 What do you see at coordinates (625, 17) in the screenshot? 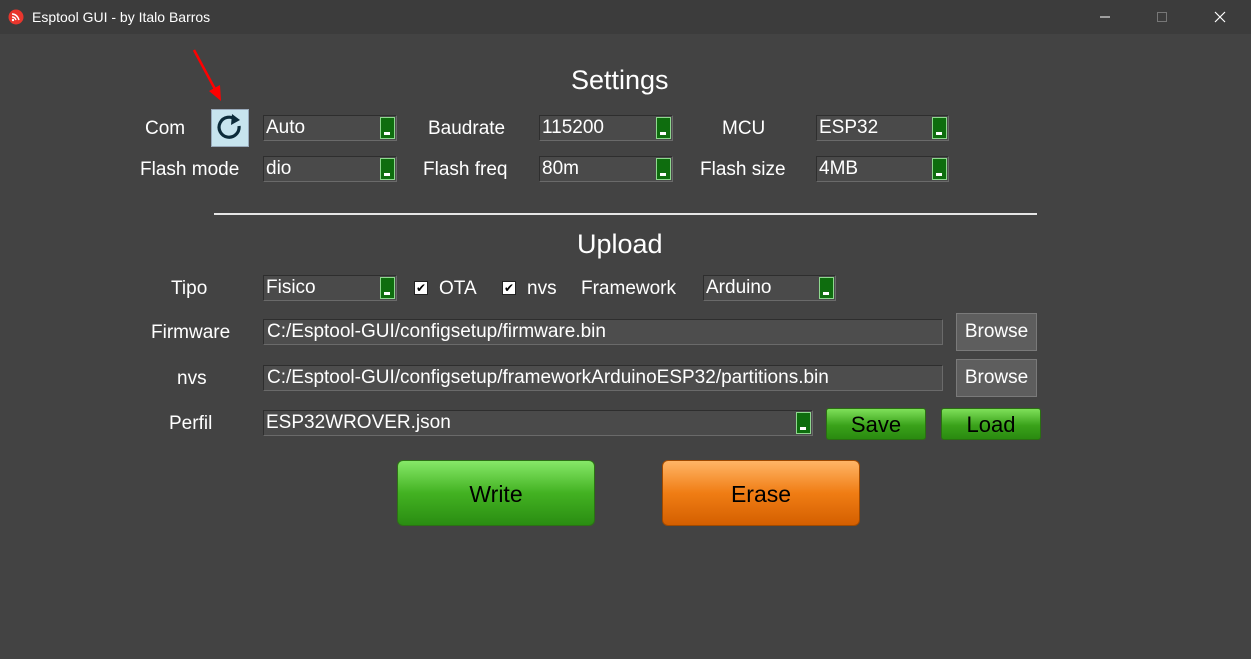
I see `title-bar: Esptool GUI - by Italo Barros` at bounding box center [625, 17].